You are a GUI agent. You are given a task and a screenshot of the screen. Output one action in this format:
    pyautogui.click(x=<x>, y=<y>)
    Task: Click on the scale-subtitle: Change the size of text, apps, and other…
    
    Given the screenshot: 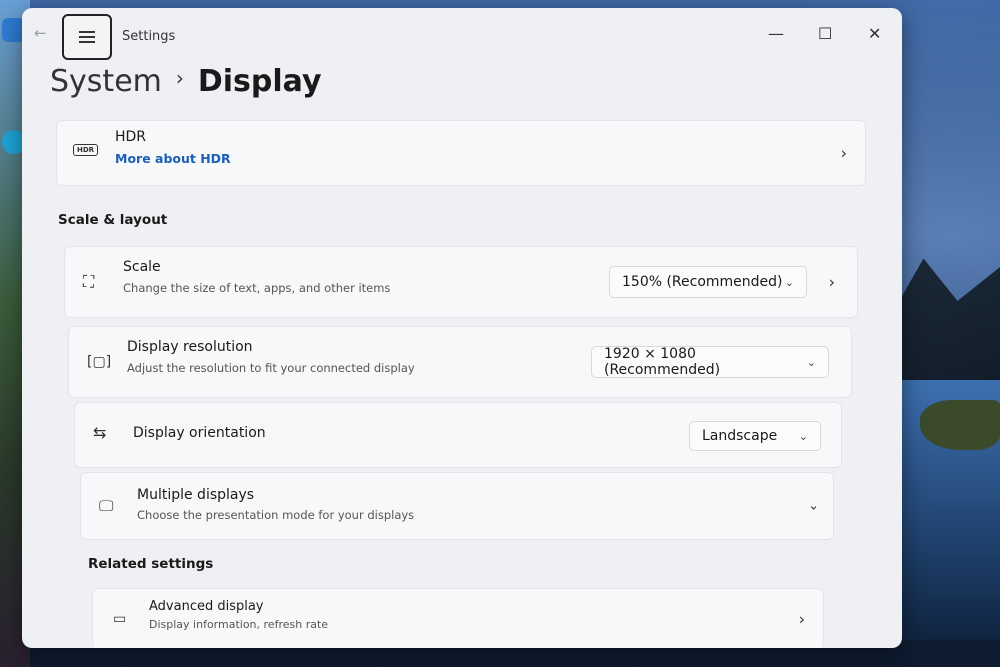 What is the action you would take?
    pyautogui.click(x=257, y=288)
    